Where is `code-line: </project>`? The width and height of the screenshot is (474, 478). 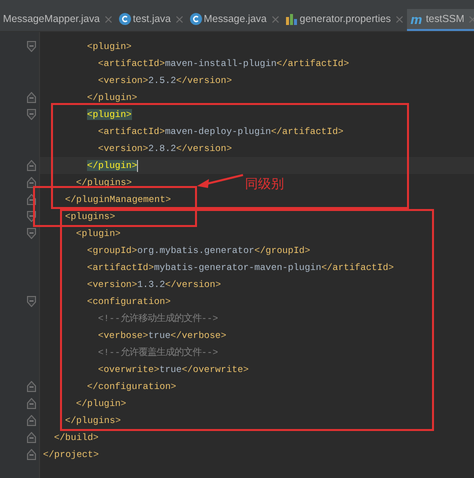 code-line: </project> is located at coordinates (71, 454).